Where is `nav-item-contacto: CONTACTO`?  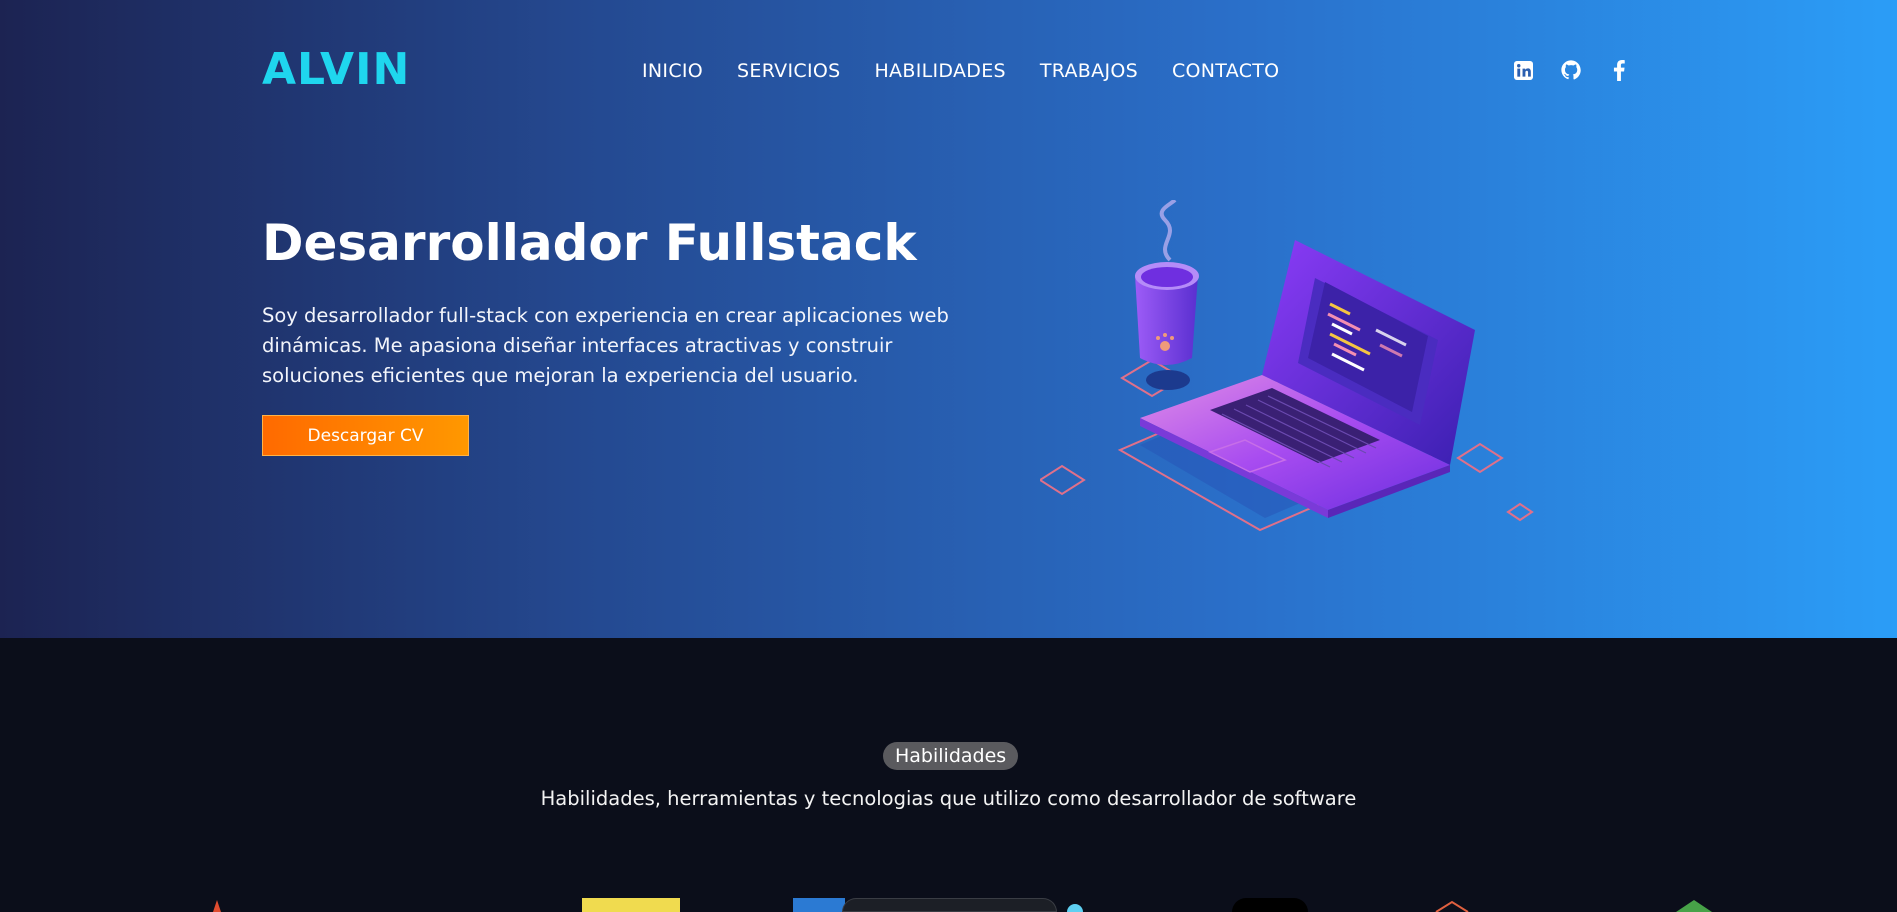
nav-item-contacto: CONTACTO is located at coordinates (1225, 71).